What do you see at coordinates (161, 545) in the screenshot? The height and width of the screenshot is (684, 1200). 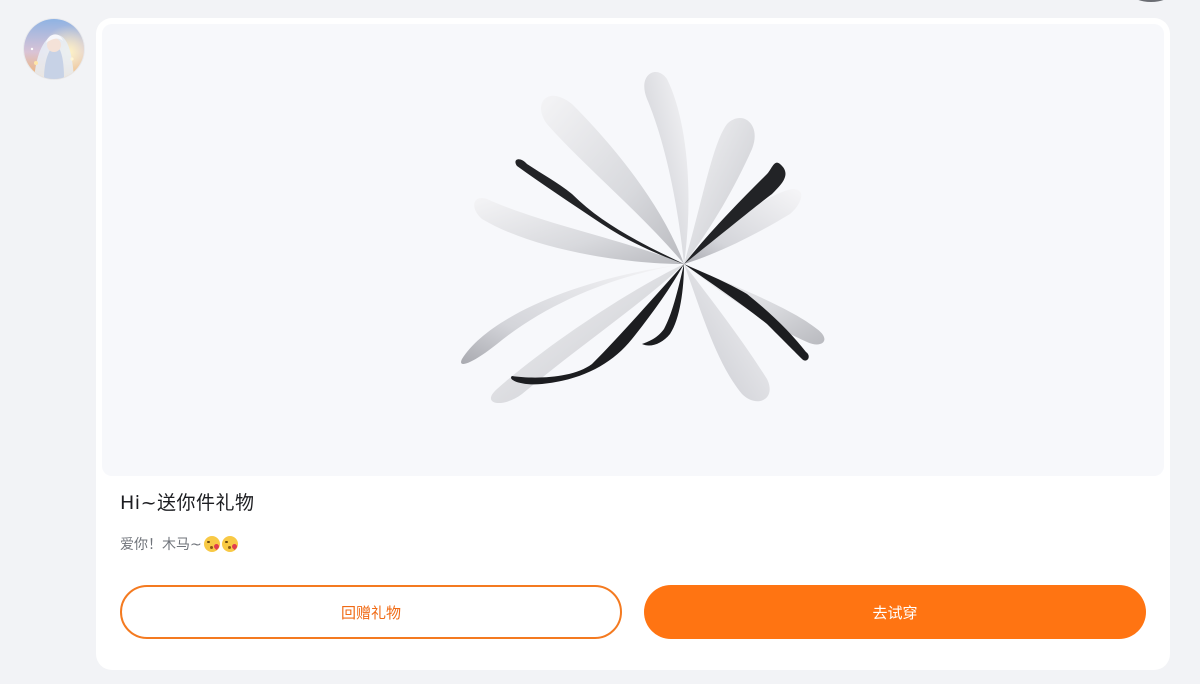 I see `gift-message-text: 爱你！木马~` at bounding box center [161, 545].